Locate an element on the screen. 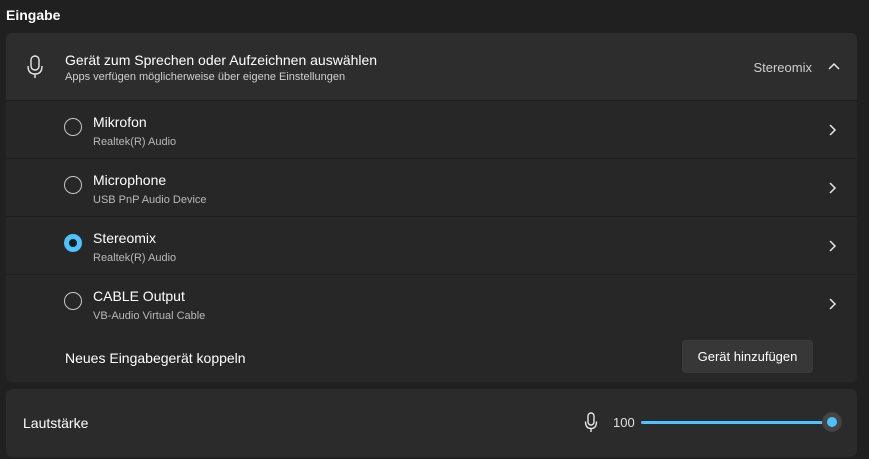 The image size is (869, 459). volume-value: 100 is located at coordinates (624, 422).